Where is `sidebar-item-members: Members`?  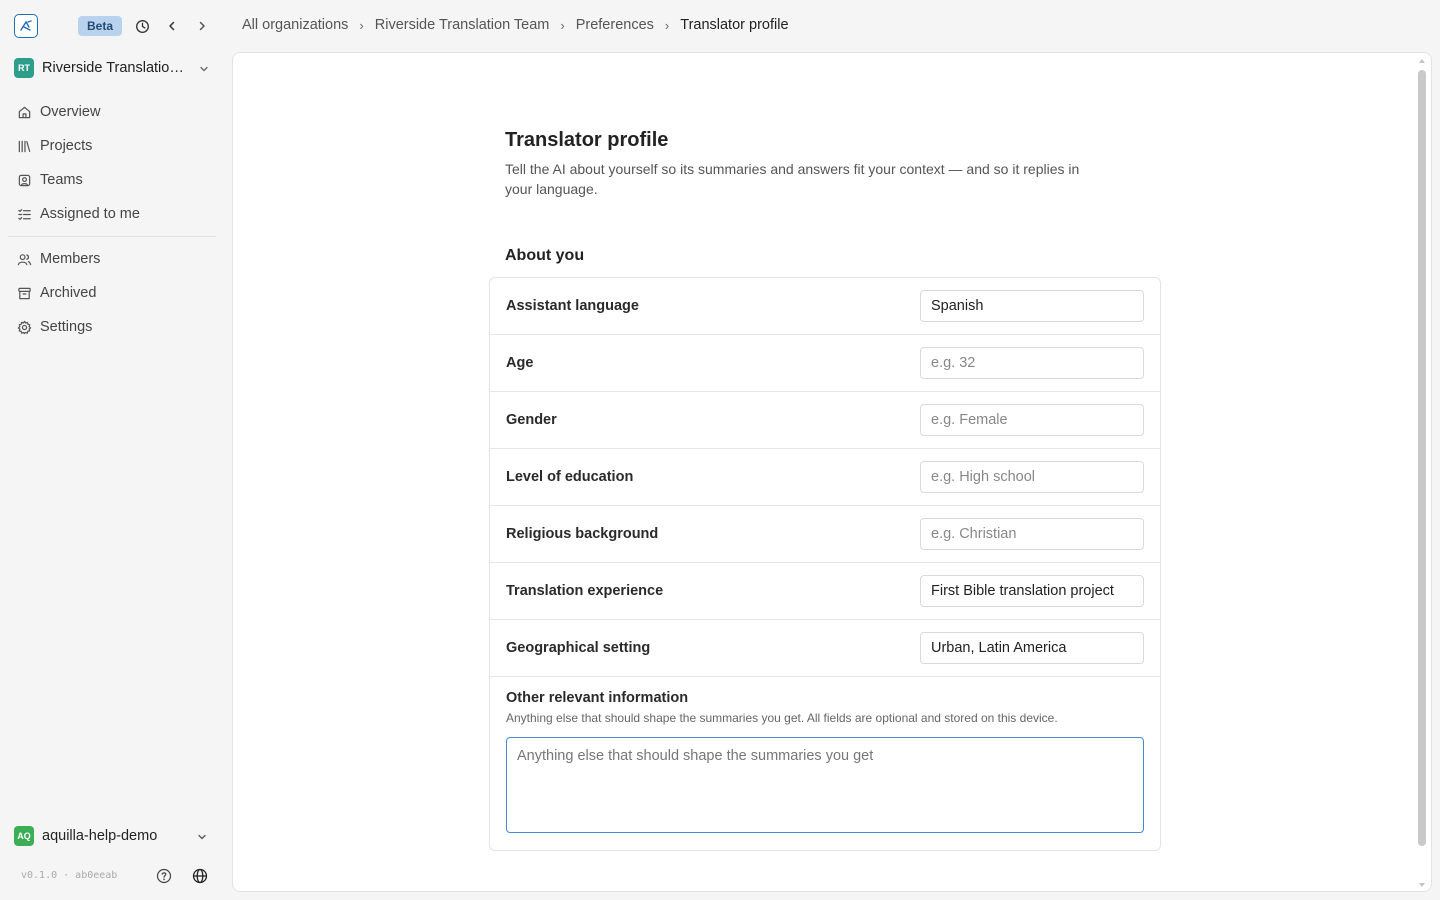
sidebar-item-members: Members is located at coordinates (112, 259).